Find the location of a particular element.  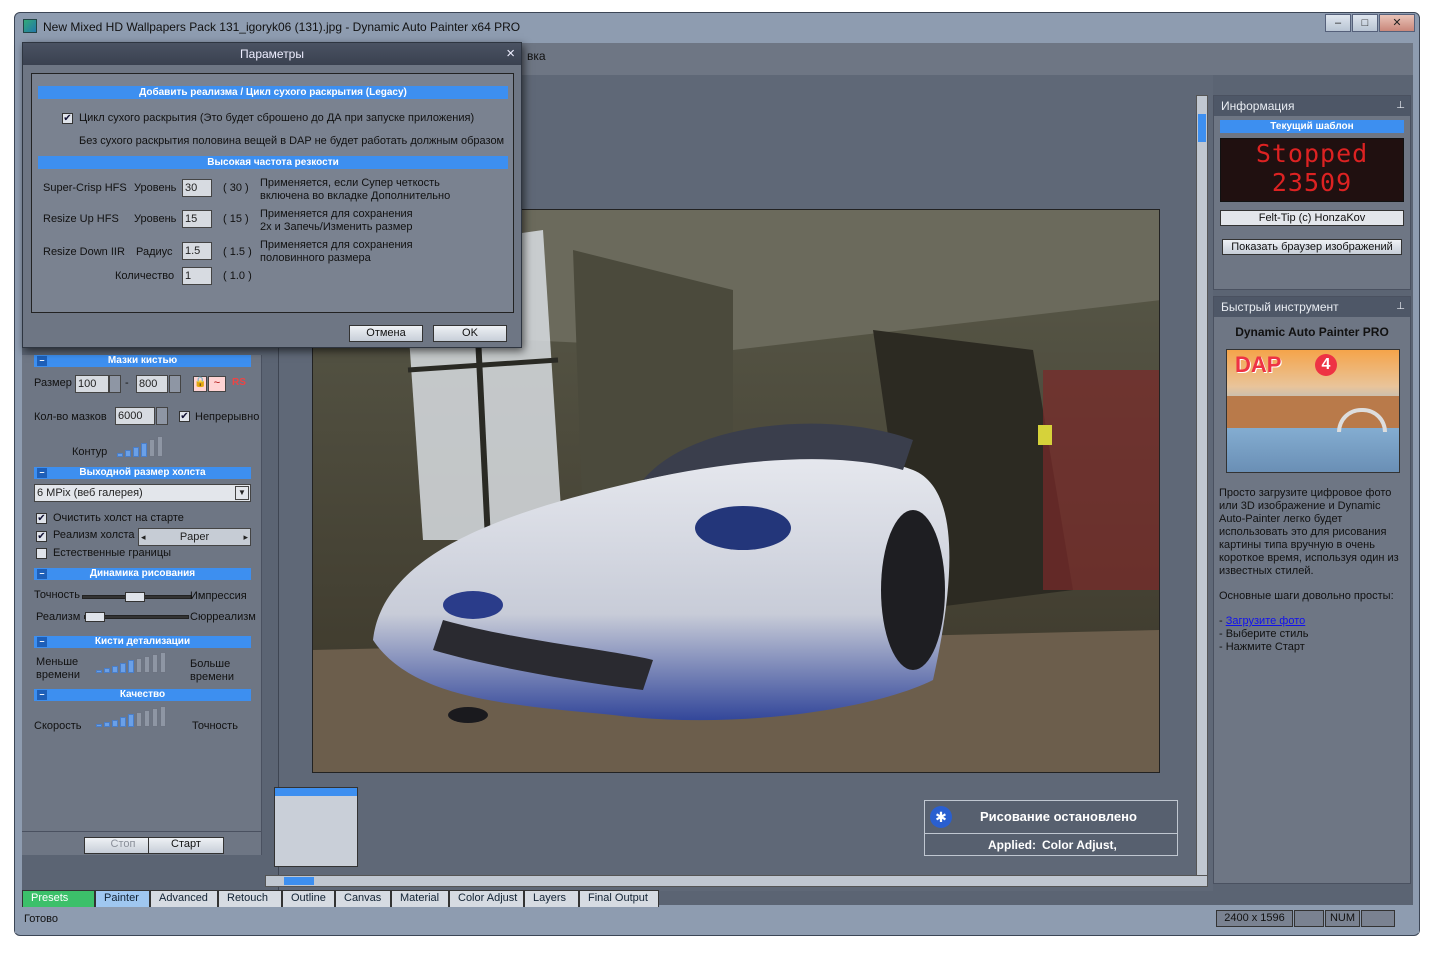

resolution-box: 2400 x 1596 is located at coordinates (1254, 918).